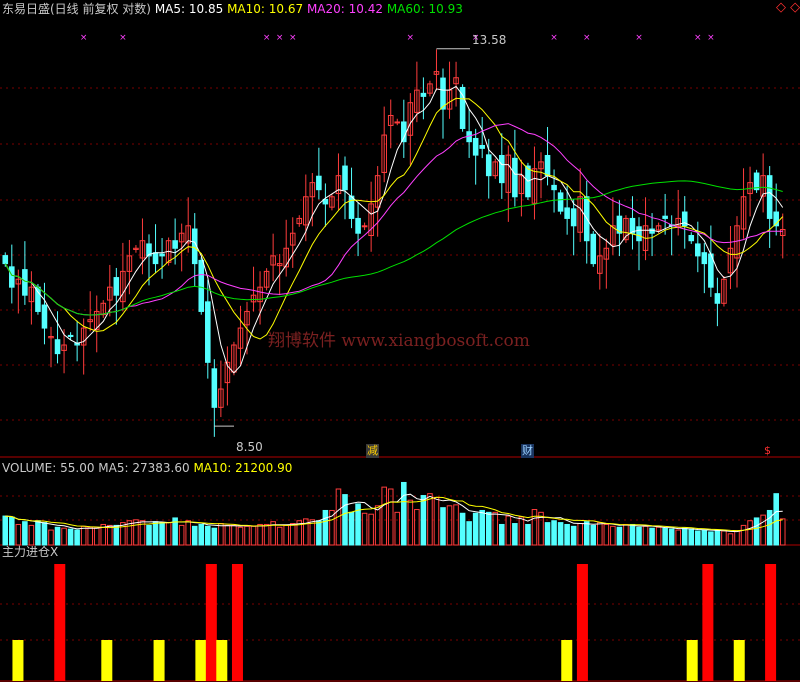  What do you see at coordinates (189, 9) in the screenshot?
I see `ma5-readout: MA5: 10.85` at bounding box center [189, 9].